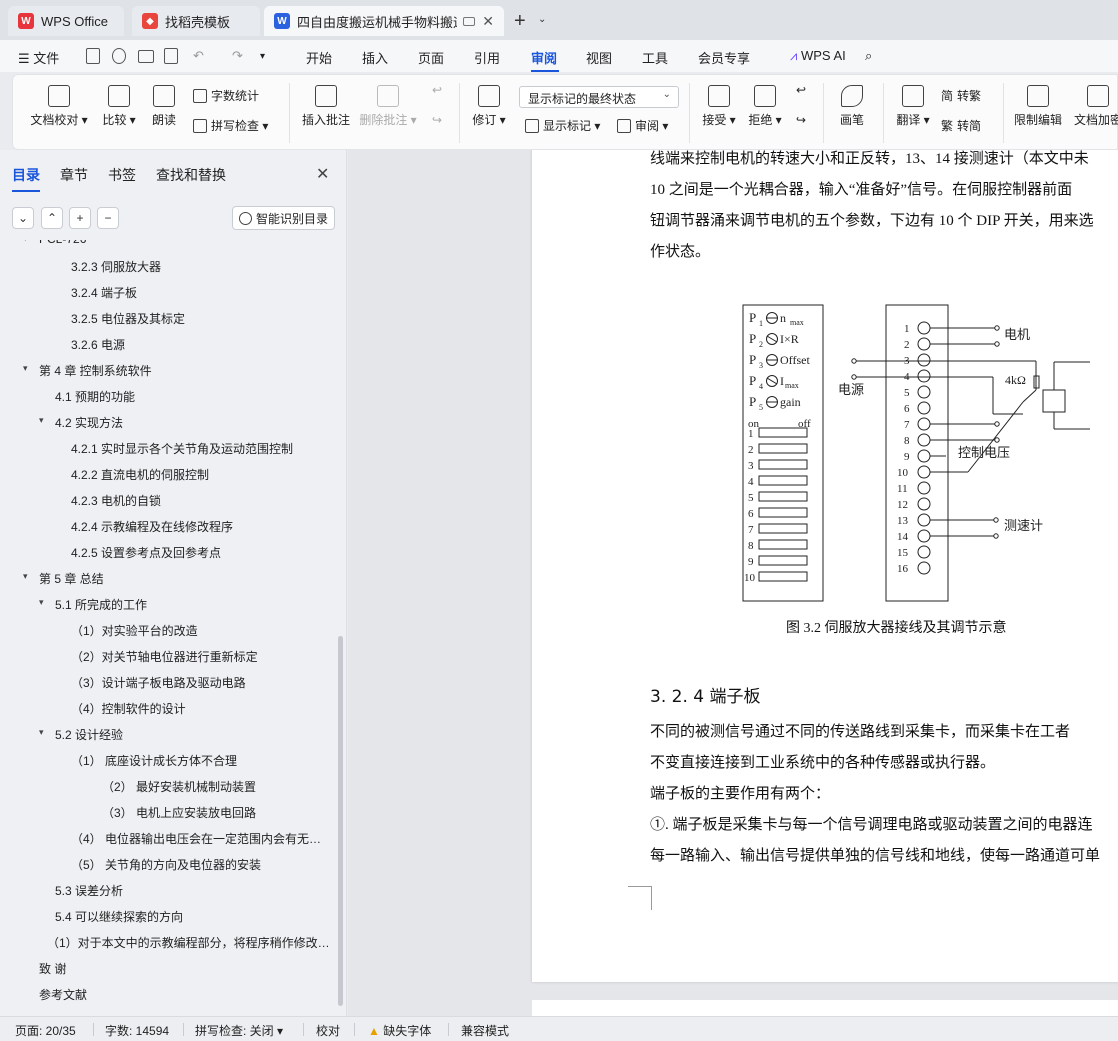 The width and height of the screenshot is (1118, 1041). I want to click on menu-insert: 插入, so click(375, 57).